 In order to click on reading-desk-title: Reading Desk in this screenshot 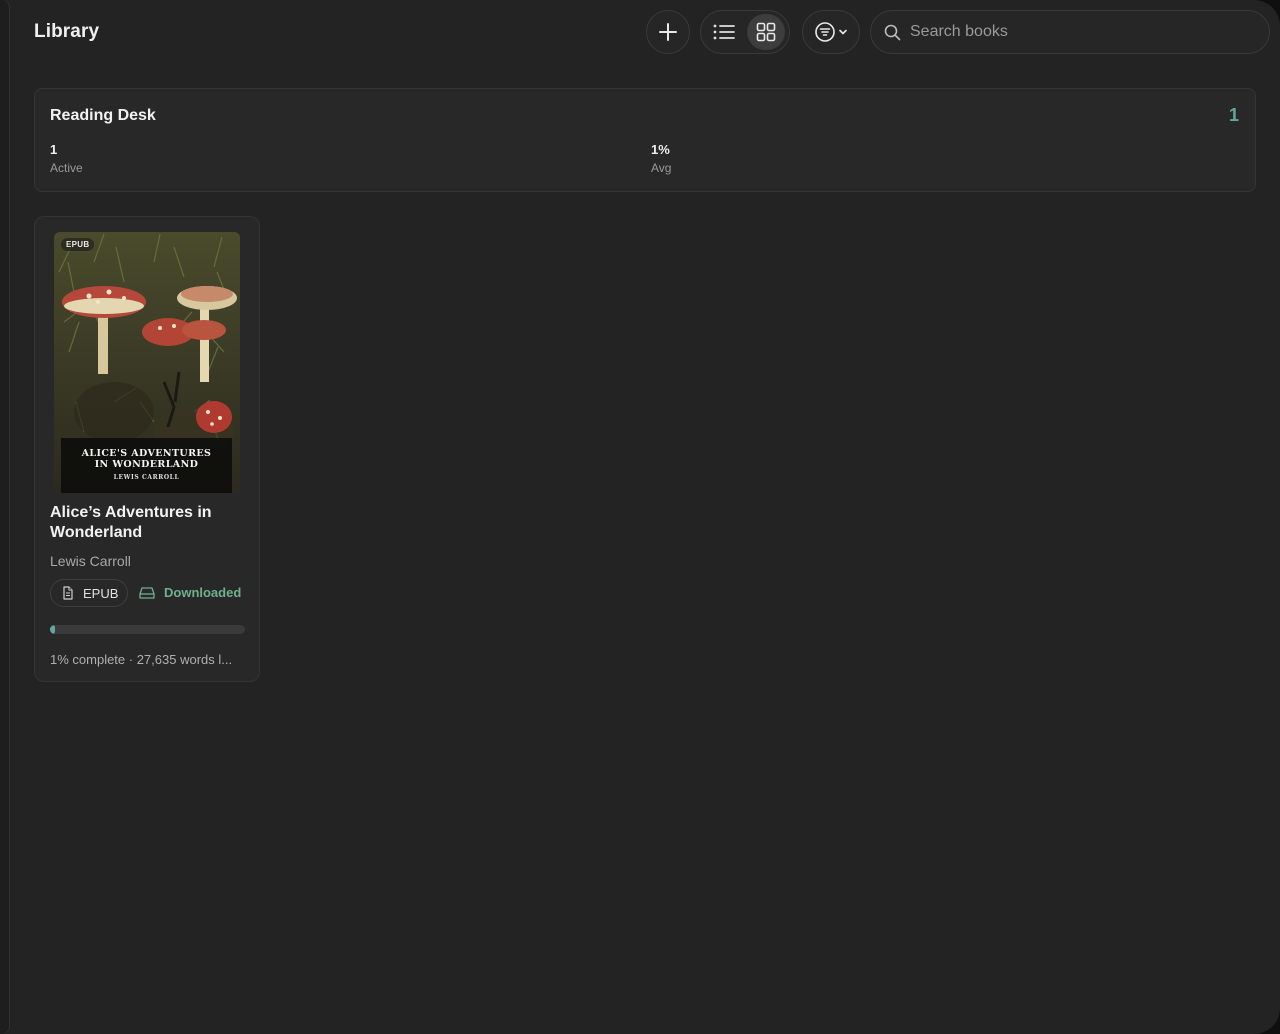, I will do `click(103, 115)`.